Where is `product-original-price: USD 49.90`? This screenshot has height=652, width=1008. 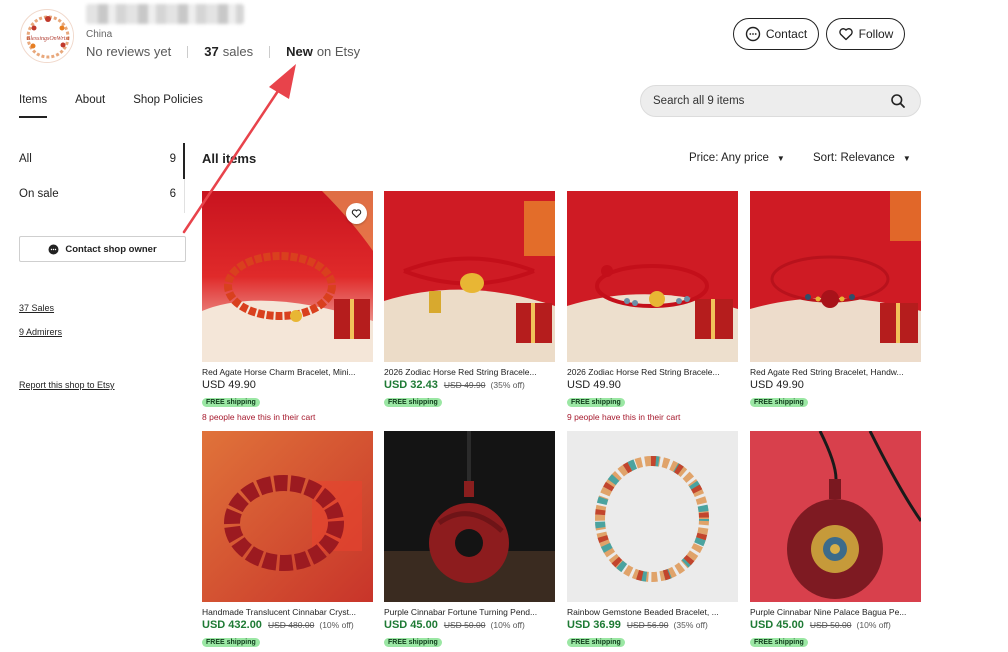 product-original-price: USD 49.90 is located at coordinates (464, 385).